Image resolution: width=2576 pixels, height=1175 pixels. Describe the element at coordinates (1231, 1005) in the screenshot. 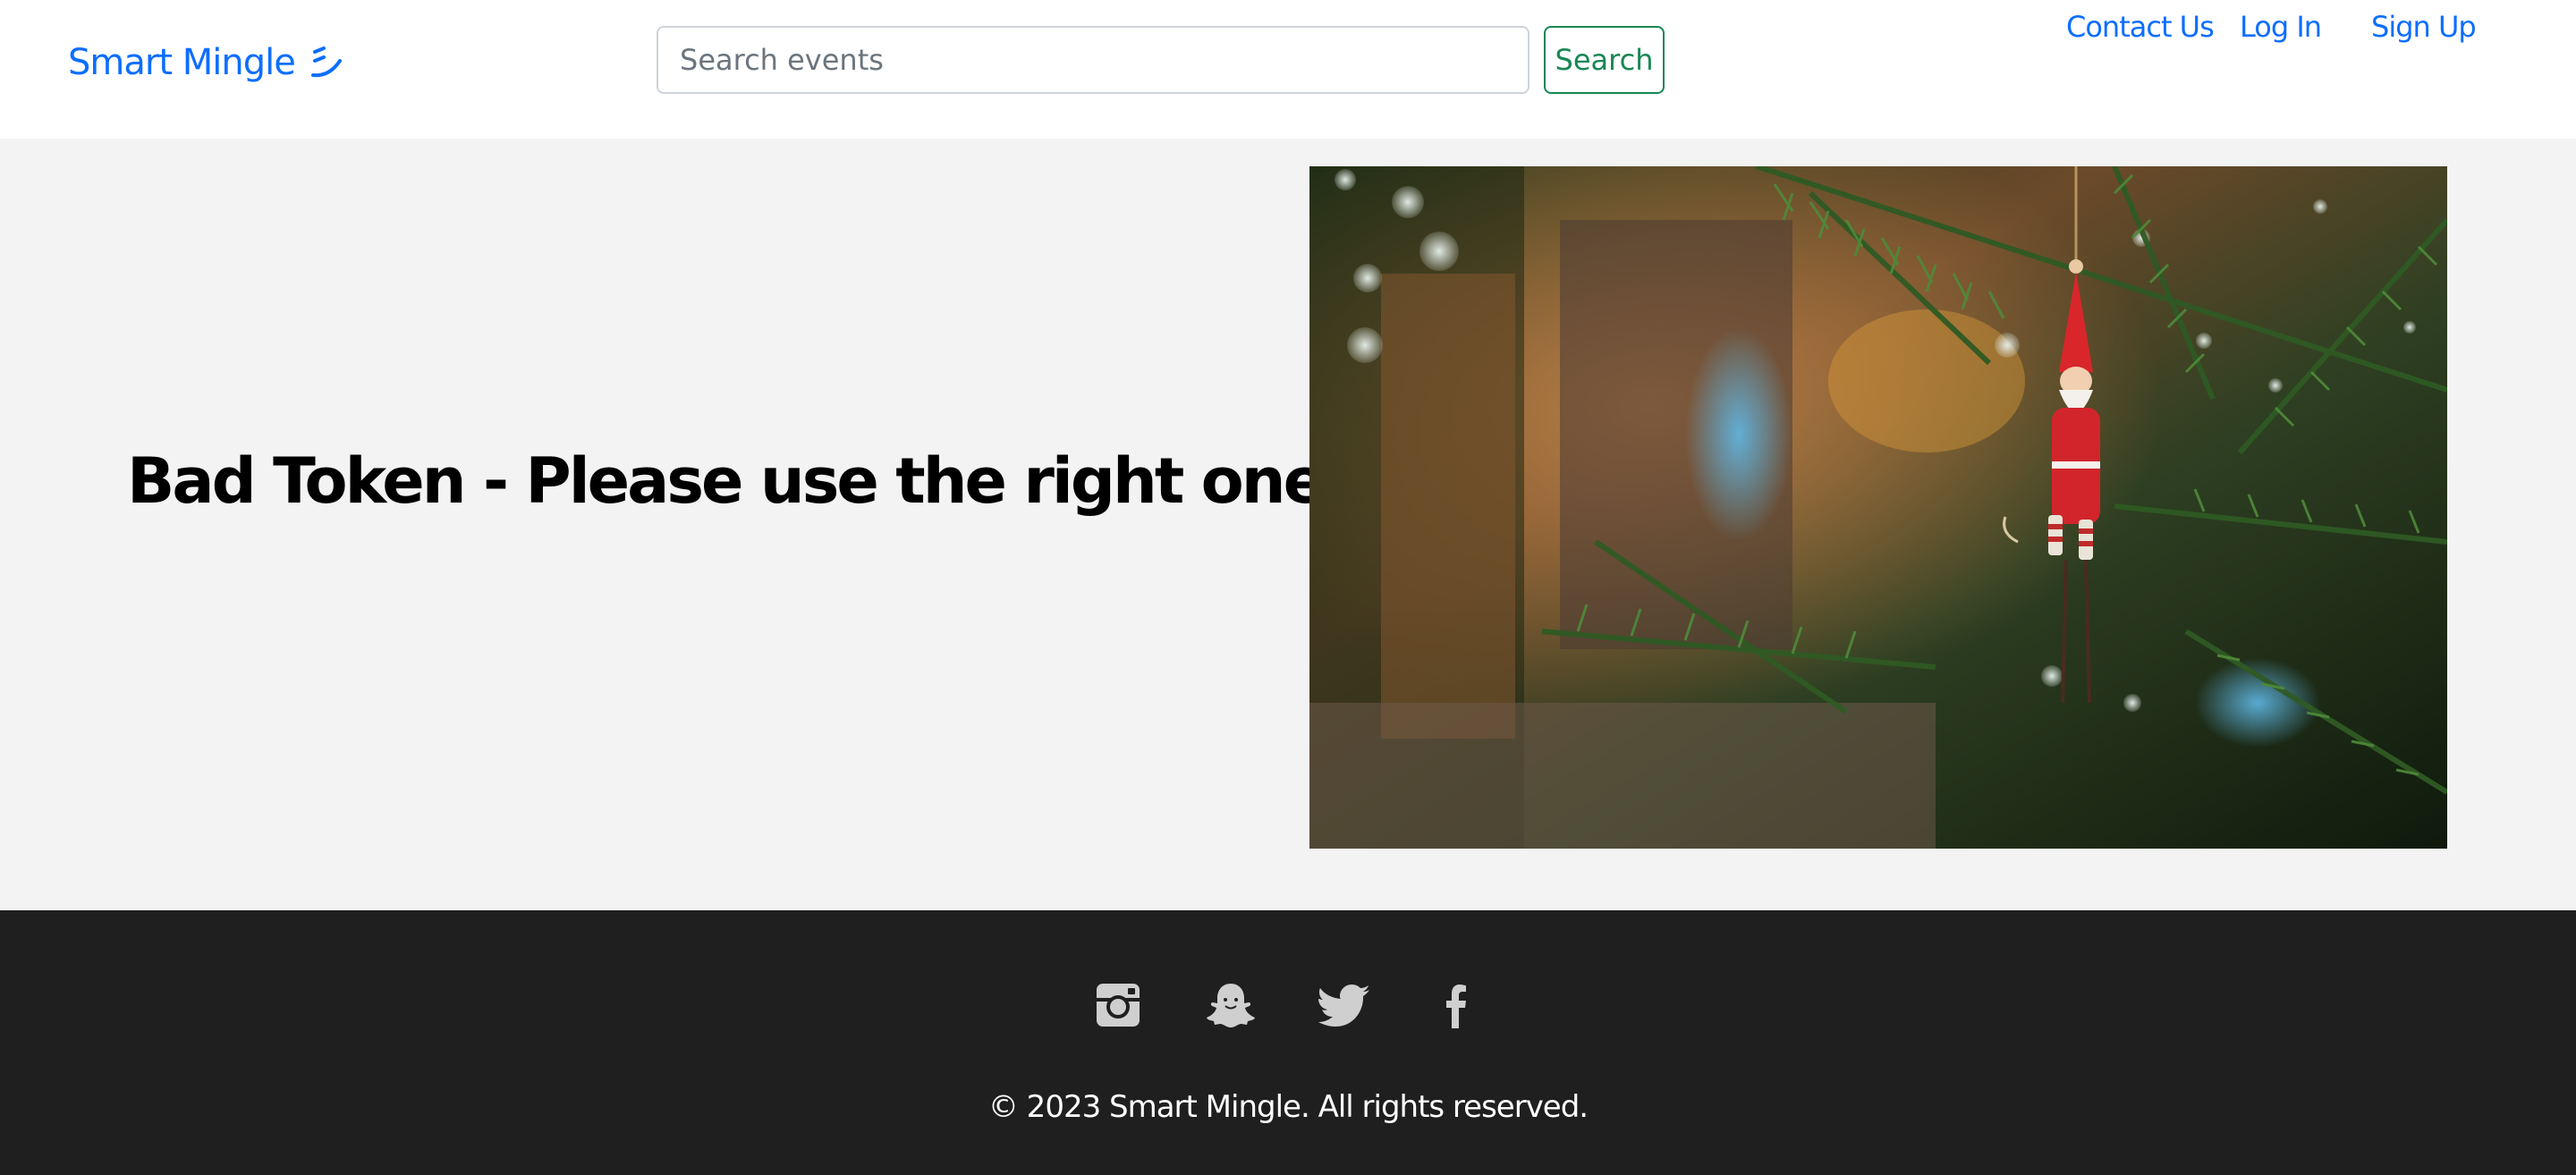

I see `snapchat-icon` at that location.